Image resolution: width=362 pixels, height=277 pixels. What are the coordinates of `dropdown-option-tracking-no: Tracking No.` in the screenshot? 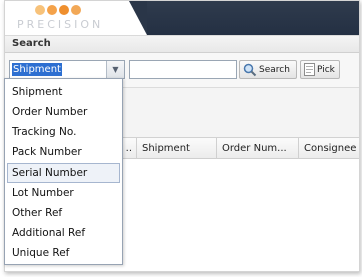 It's located at (63, 132).